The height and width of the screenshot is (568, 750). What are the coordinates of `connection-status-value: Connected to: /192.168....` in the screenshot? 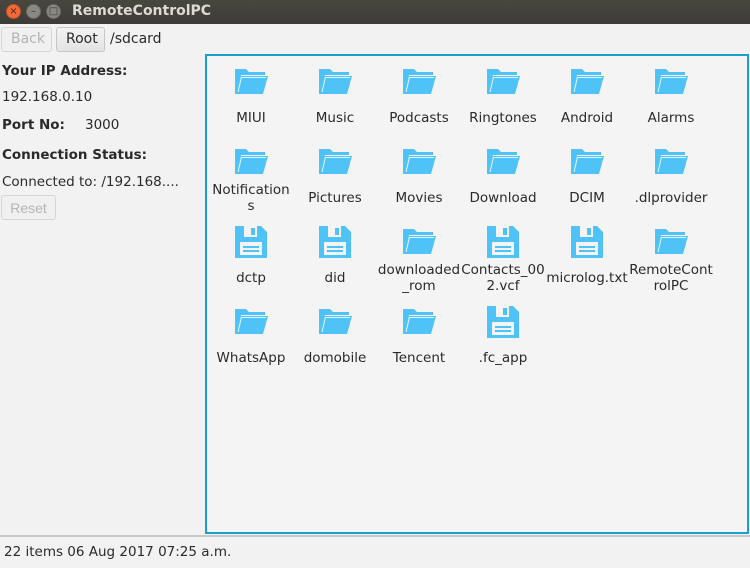 It's located at (90, 182).